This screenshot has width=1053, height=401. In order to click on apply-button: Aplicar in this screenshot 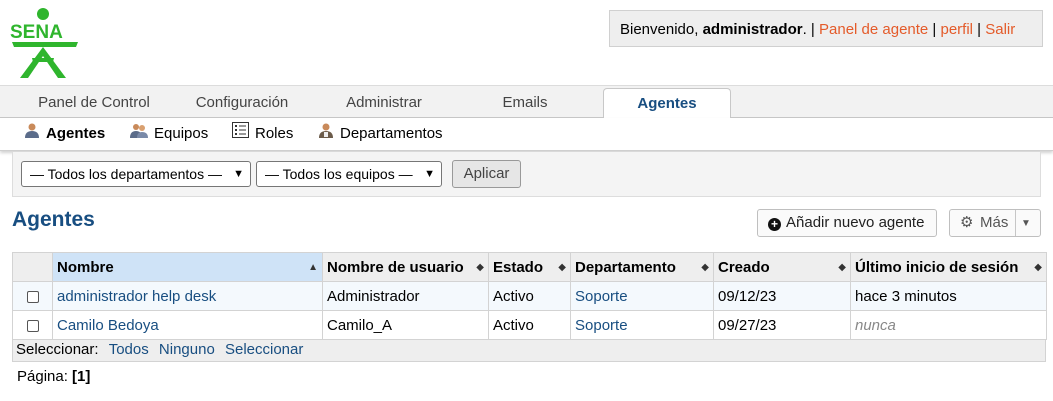, I will do `click(486, 174)`.